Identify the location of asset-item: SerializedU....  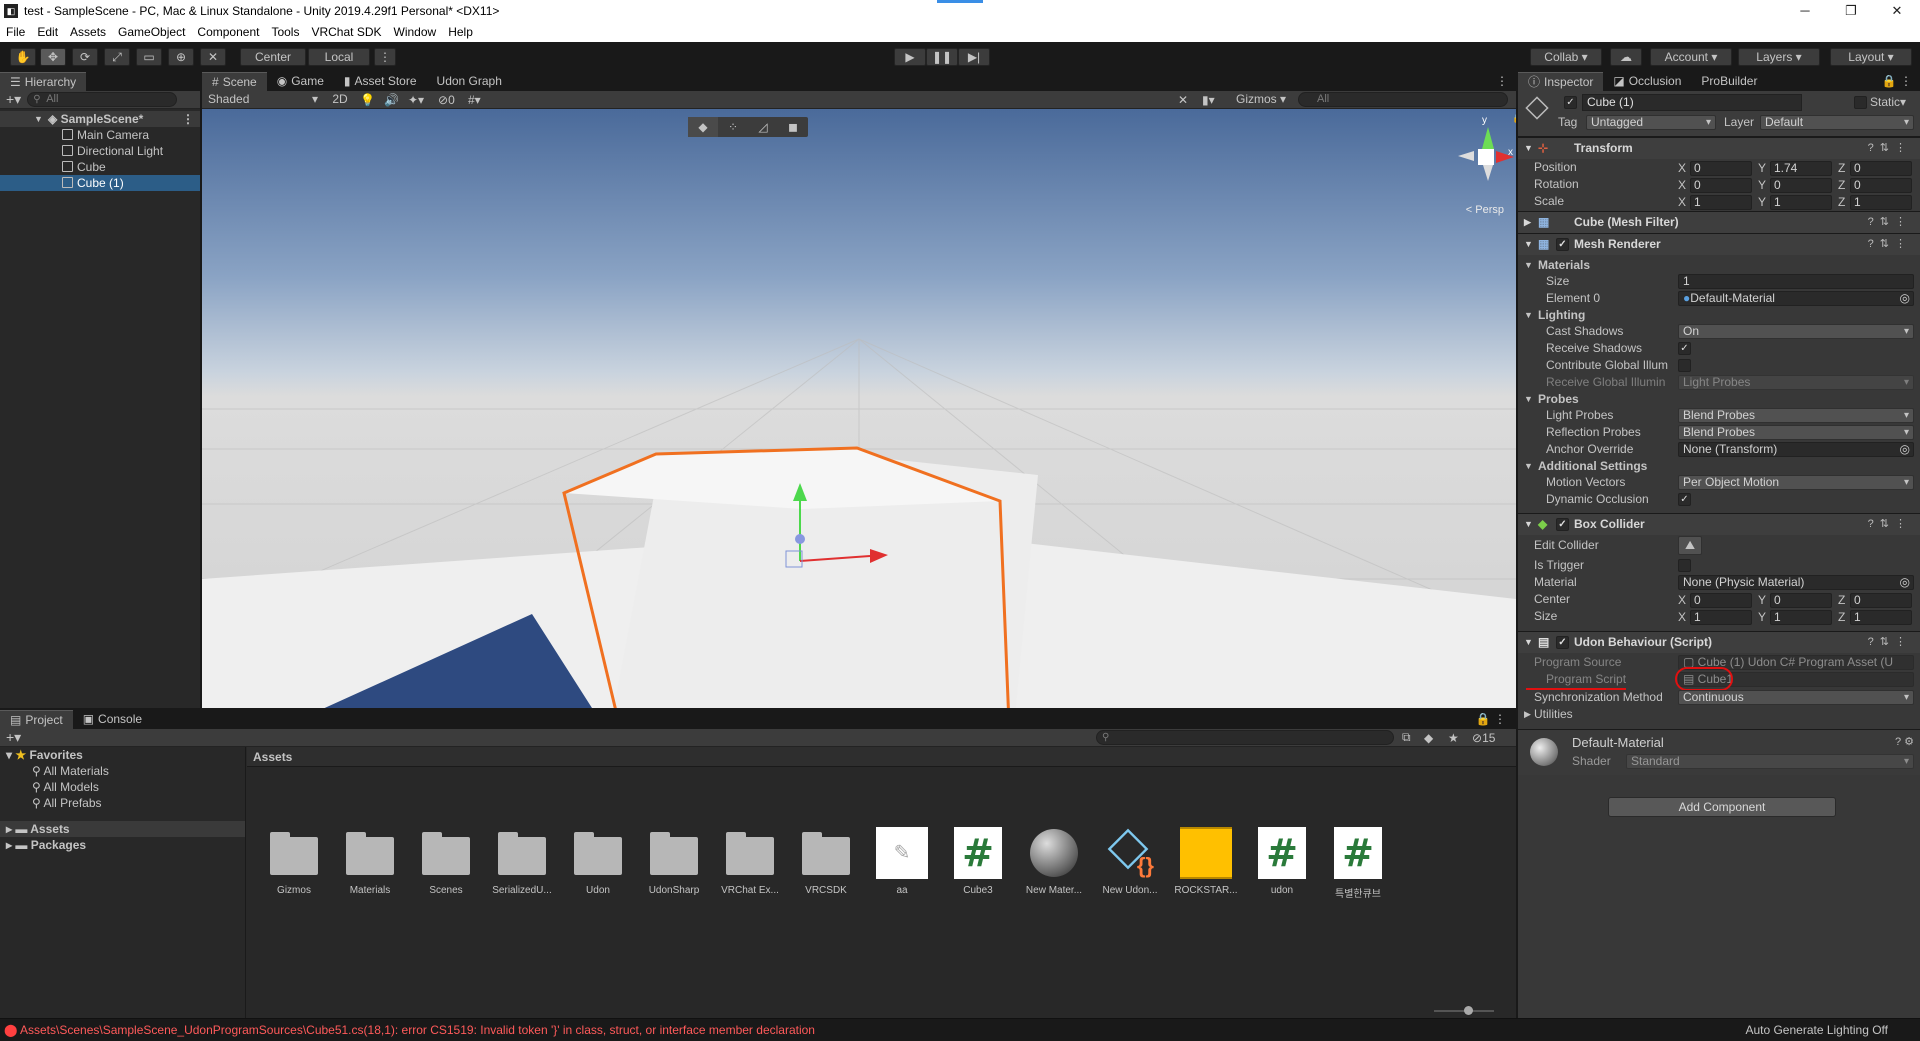
(522, 861).